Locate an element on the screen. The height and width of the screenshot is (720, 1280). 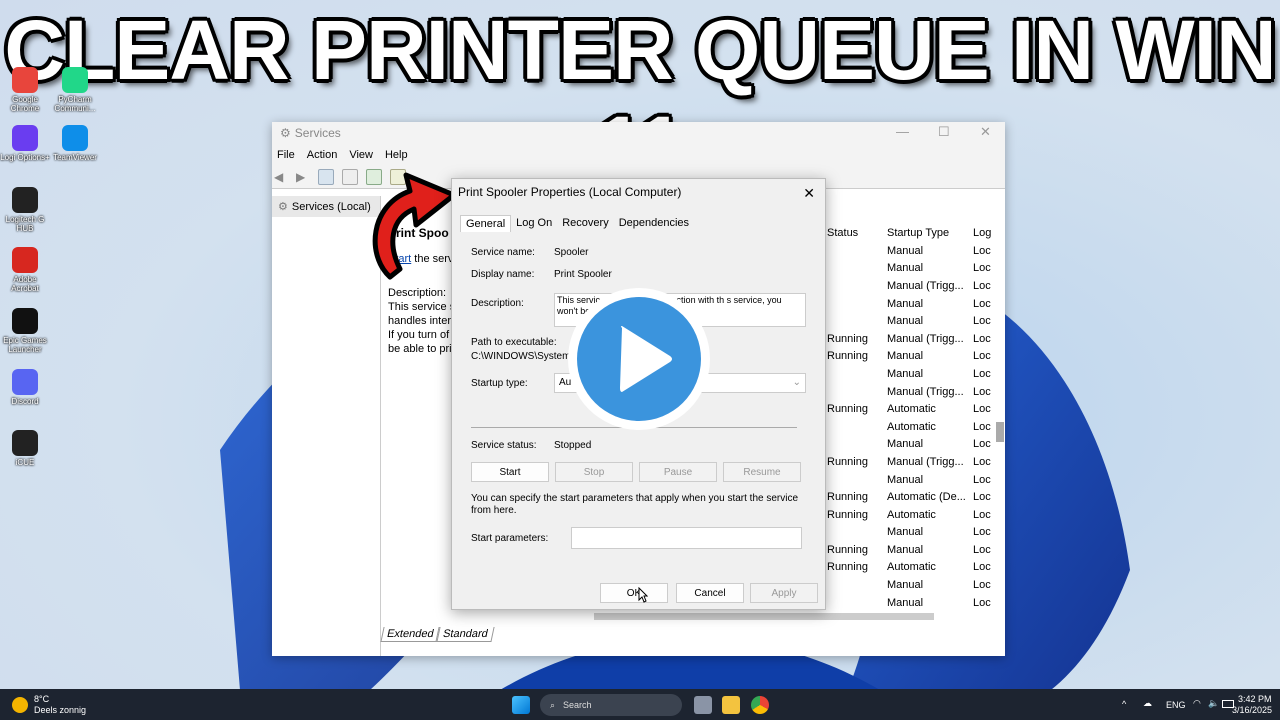
startup-type-label: Startup type: is located at coordinates (499, 383).